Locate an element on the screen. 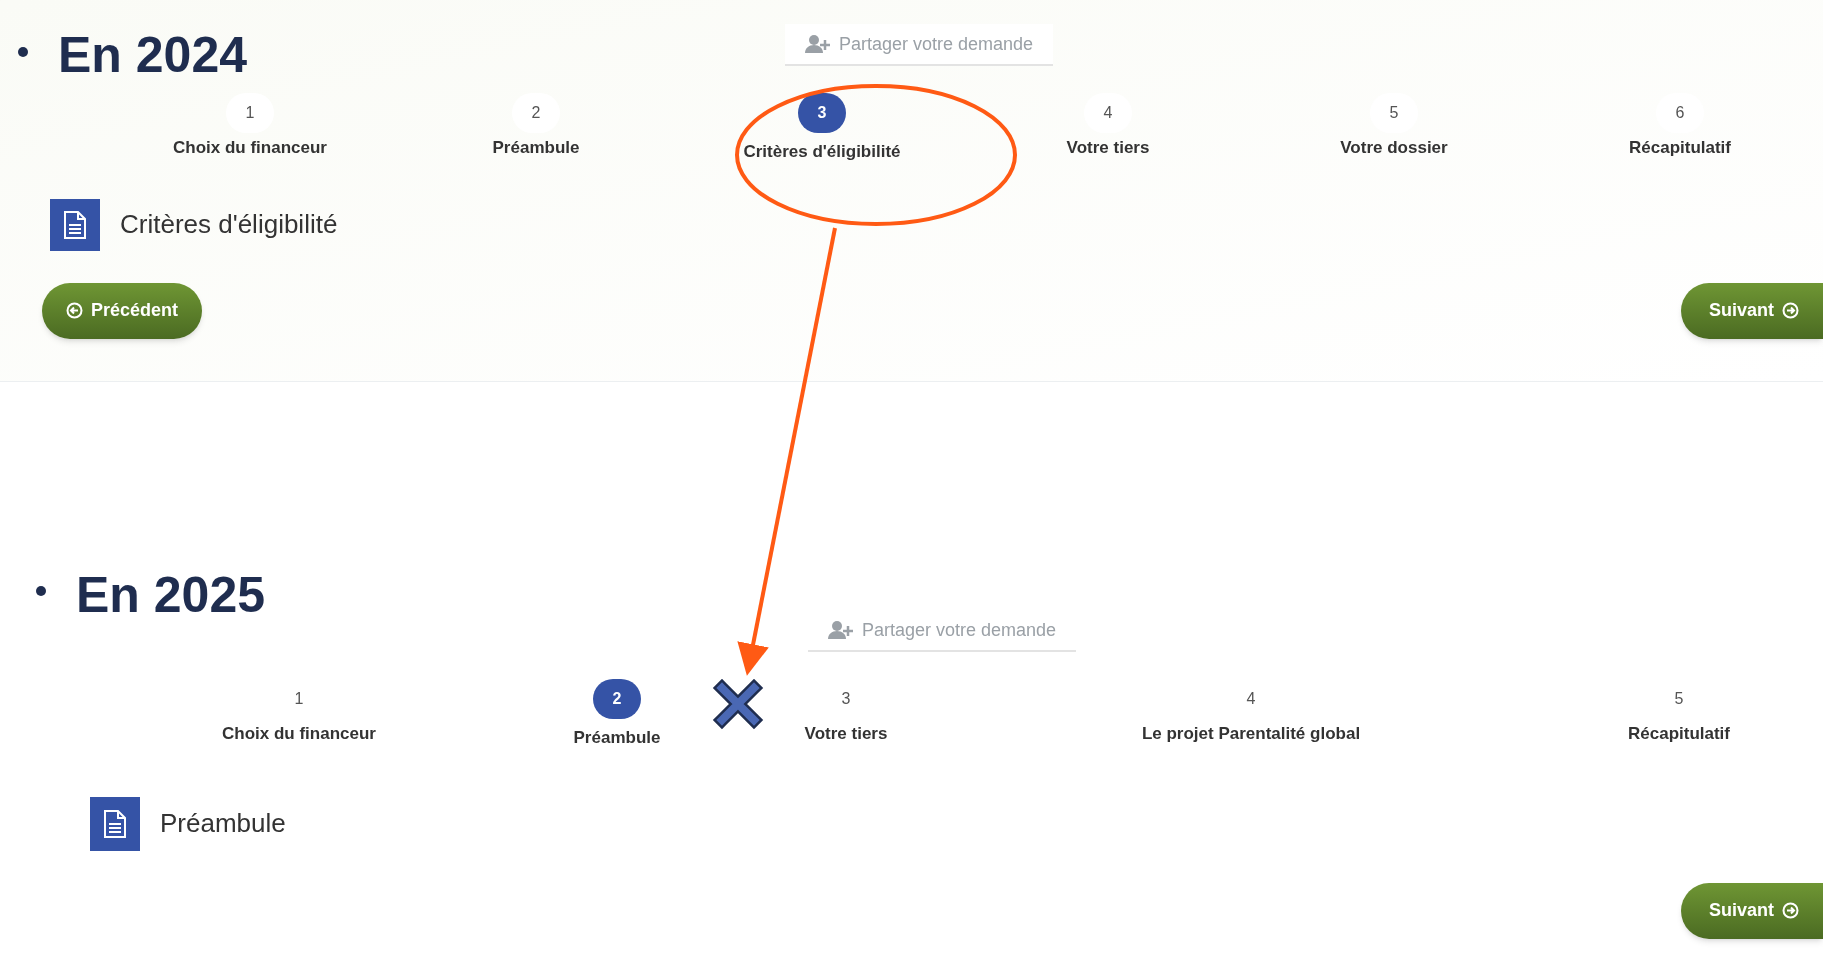 This screenshot has height=976, width=1823. step-number: 1 is located at coordinates (250, 113).